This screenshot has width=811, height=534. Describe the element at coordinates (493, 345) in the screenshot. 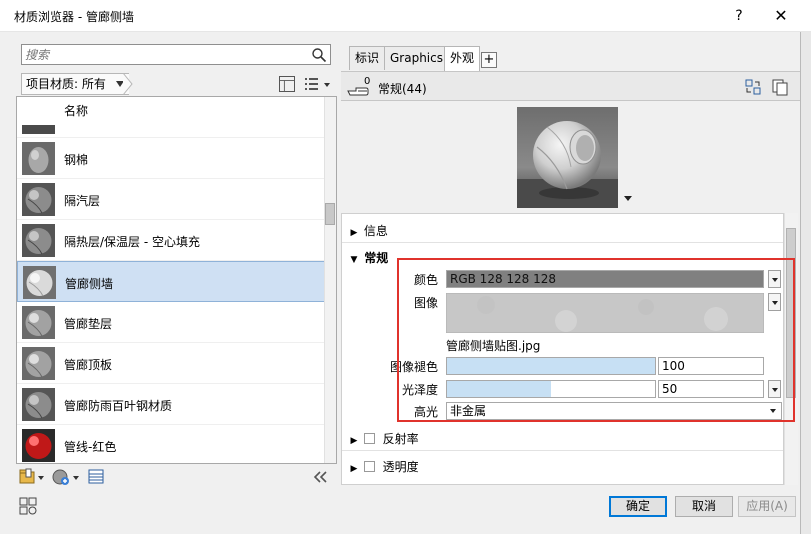

I see `image-file-name: 管廊侧墙贴图.jpg` at that location.